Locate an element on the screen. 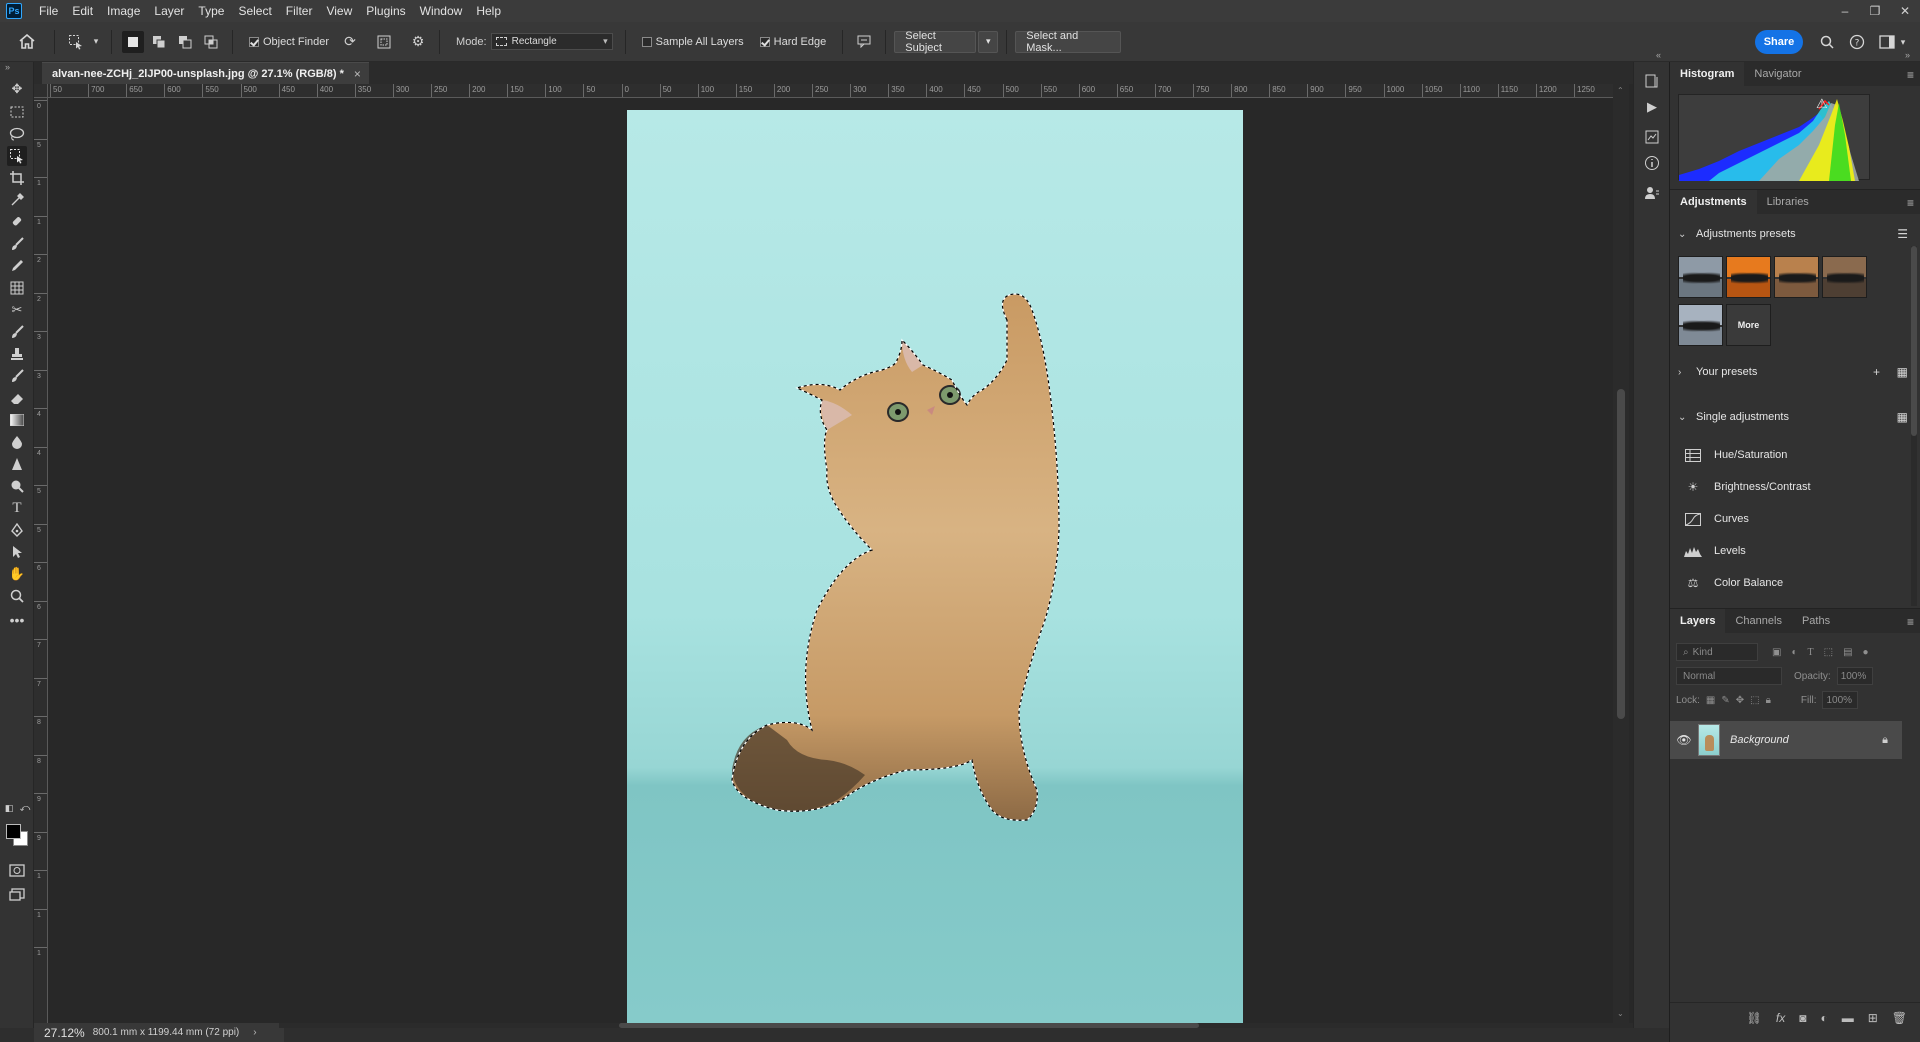 The width and height of the screenshot is (1920, 1042). sample-all-layers-checkbox: Sample All Layers is located at coordinates (692, 42).